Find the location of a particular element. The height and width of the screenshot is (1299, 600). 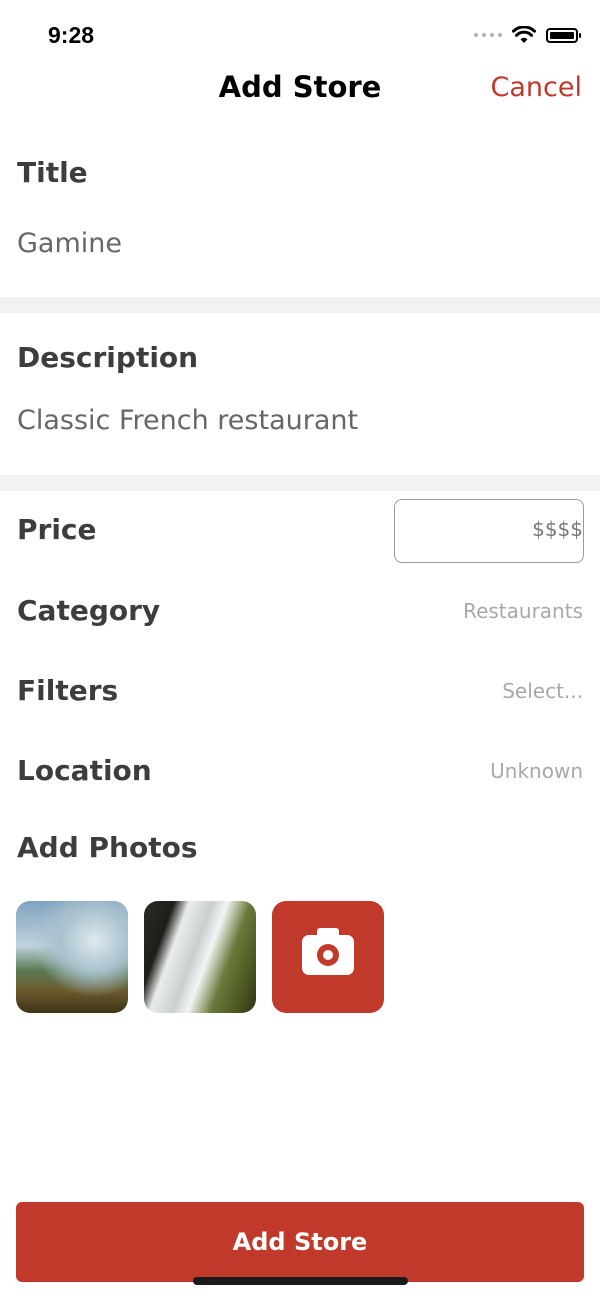

price-value: $$$$ is located at coordinates (557, 529).